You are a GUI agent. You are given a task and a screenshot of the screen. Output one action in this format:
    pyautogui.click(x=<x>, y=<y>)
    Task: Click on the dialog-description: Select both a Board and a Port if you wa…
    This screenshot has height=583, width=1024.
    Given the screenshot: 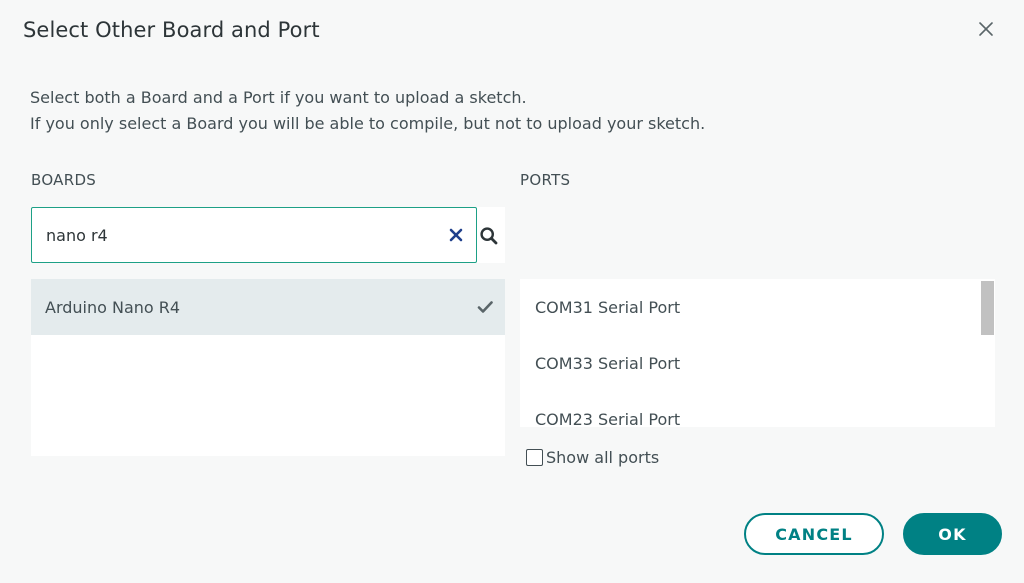 What is the action you would take?
    pyautogui.click(x=367, y=111)
    